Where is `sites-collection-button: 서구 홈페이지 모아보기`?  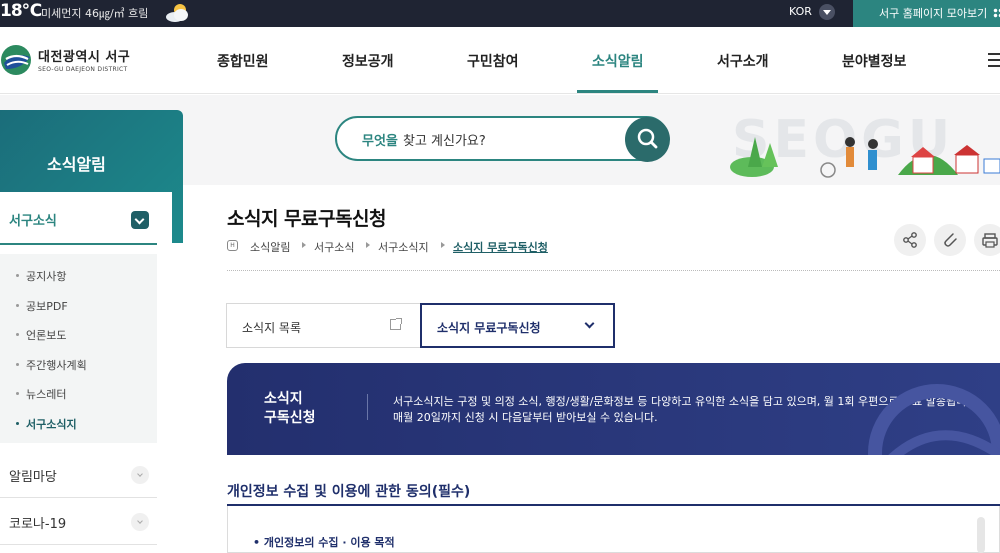
sites-collection-button: 서구 홈페이지 모아보기 is located at coordinates (926, 13).